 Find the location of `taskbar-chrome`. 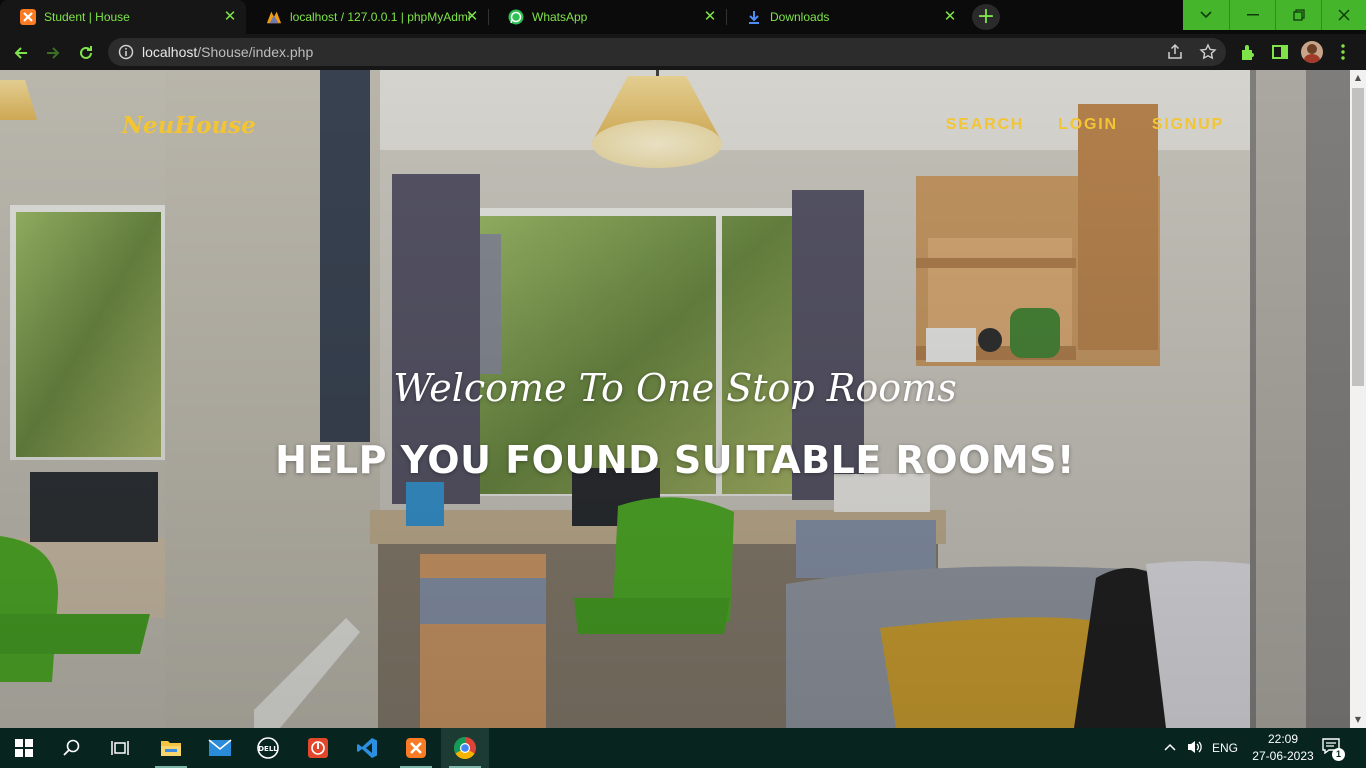

taskbar-chrome is located at coordinates (465, 748).